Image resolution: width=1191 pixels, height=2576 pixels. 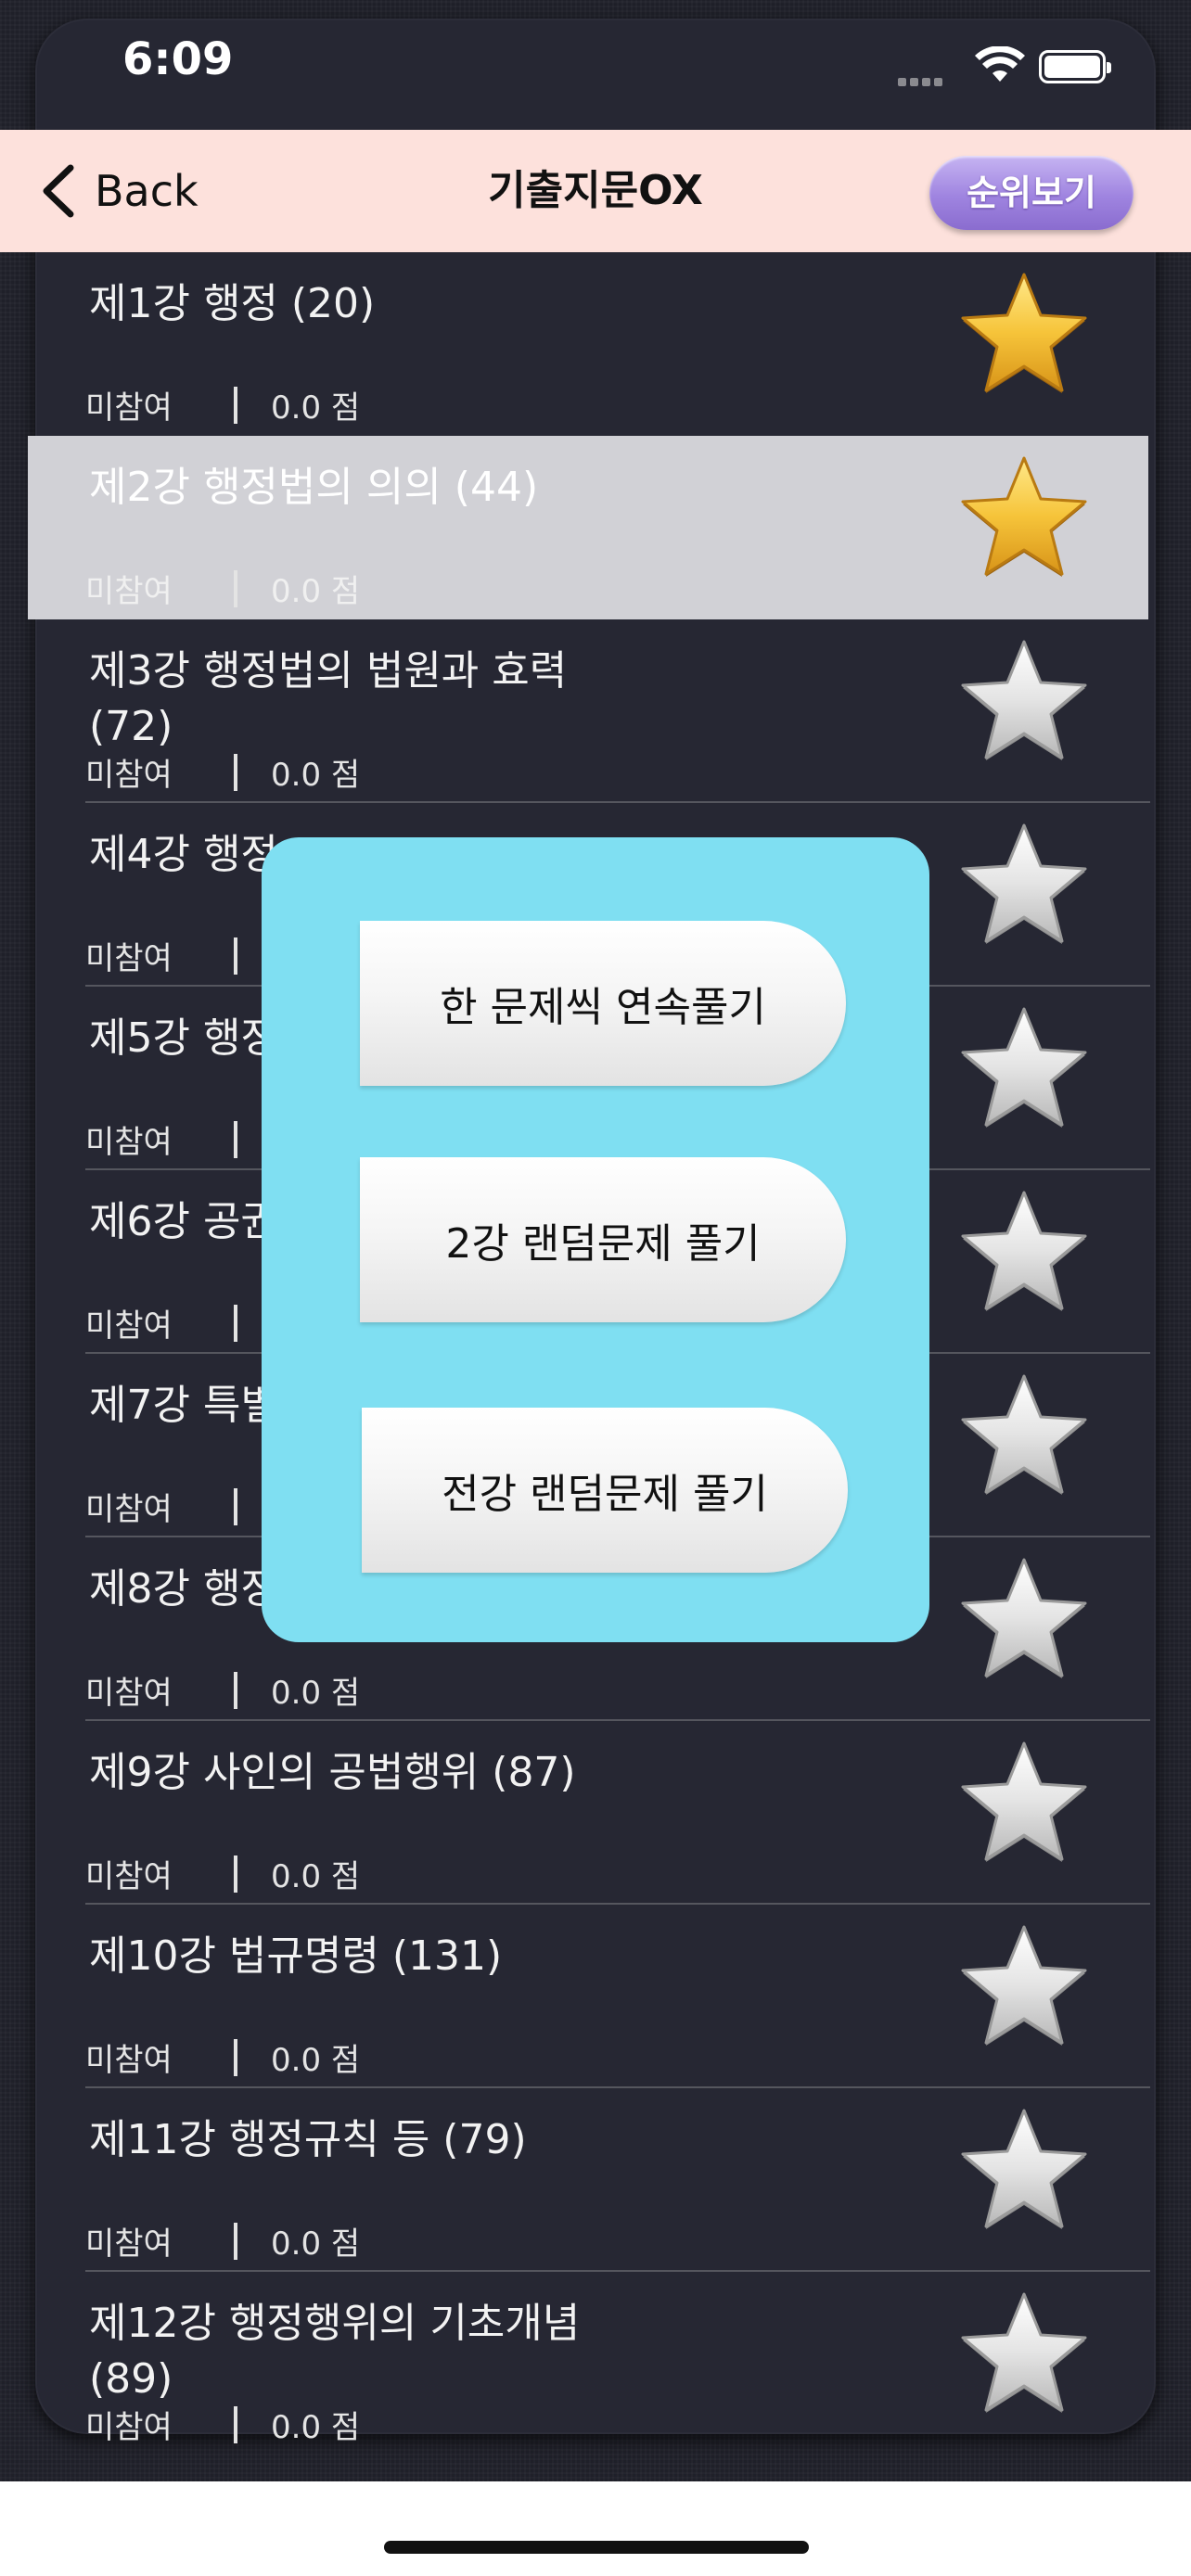 I want to click on lesson-title: 제12강 행정행위의 기초개념 (89), so click(x=335, y=2352).